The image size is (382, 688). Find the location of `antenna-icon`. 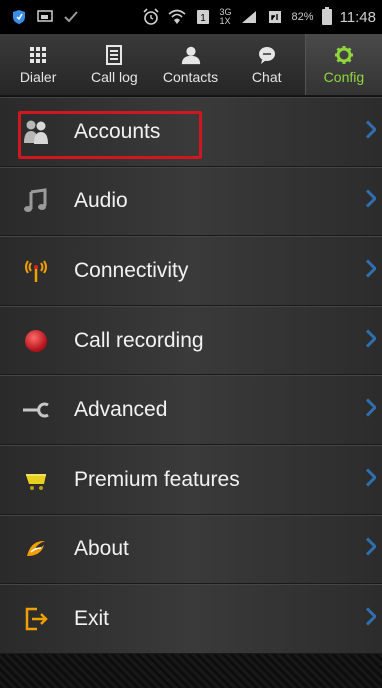

antenna-icon is located at coordinates (36, 271).